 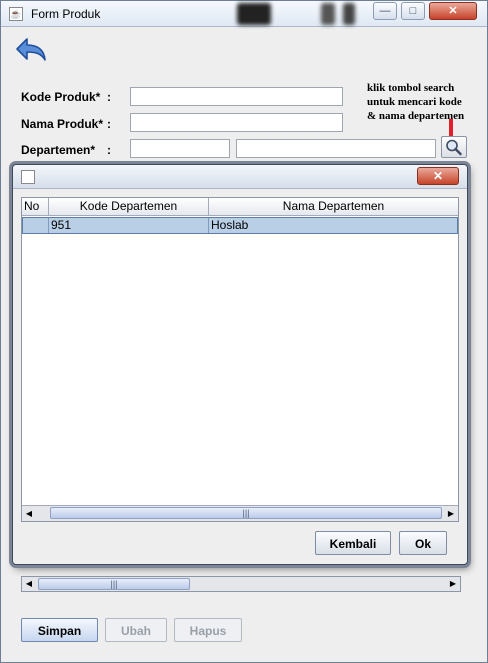 What do you see at coordinates (336, 148) in the screenshot?
I see `nama-departemen-input` at bounding box center [336, 148].